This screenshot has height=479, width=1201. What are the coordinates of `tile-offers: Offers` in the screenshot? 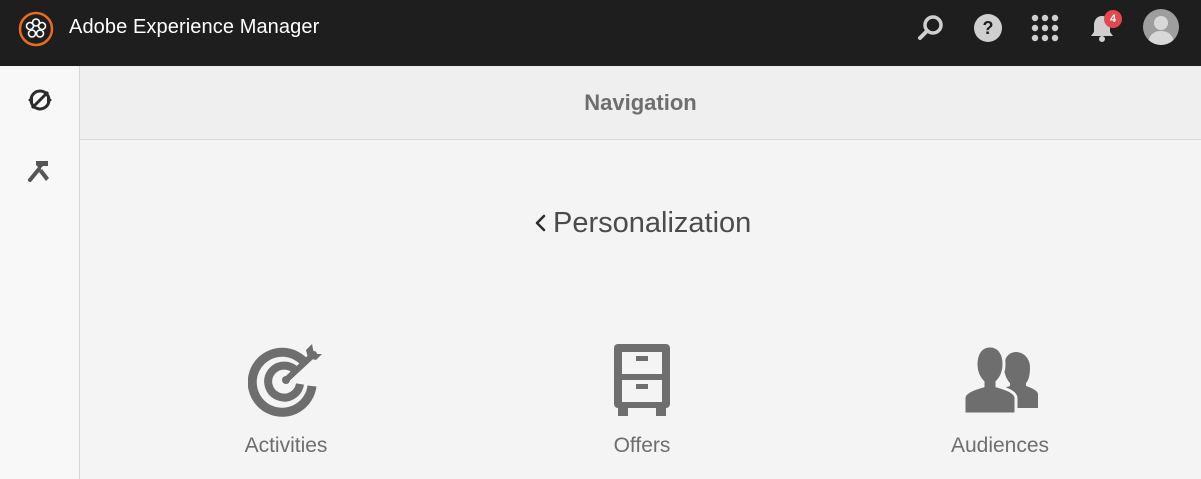 It's located at (642, 405).